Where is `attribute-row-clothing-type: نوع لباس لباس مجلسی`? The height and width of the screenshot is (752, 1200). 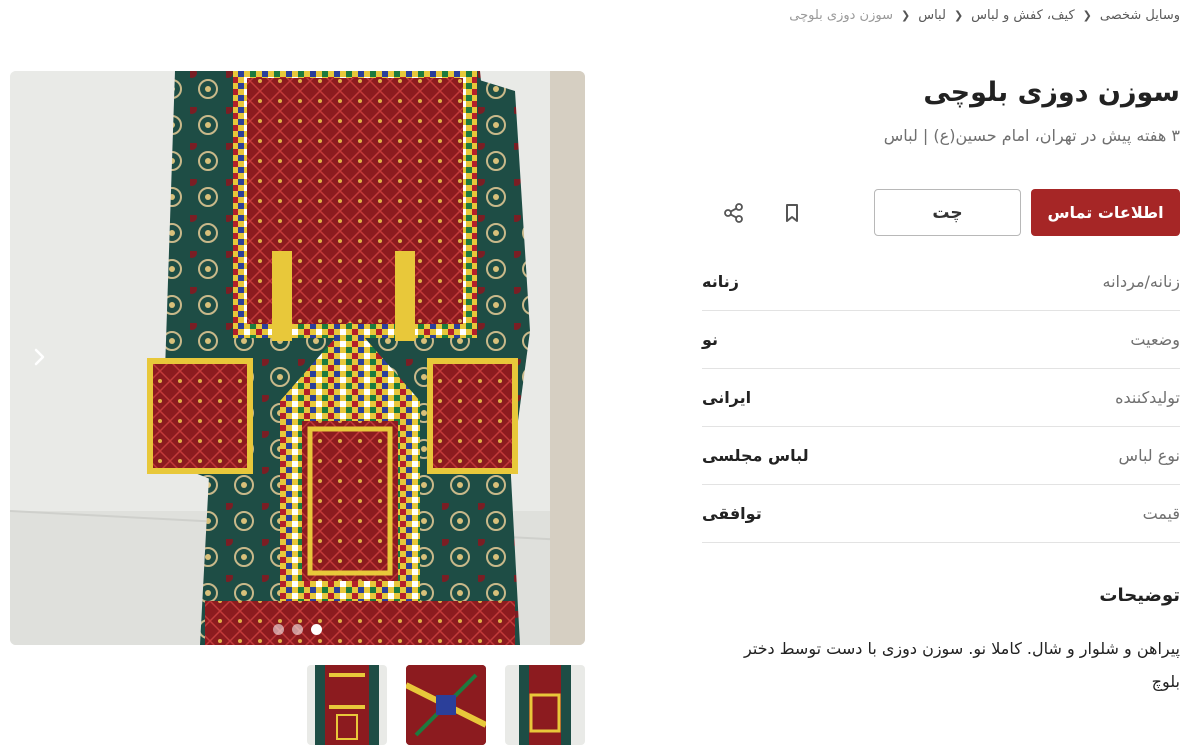
attribute-row-clothing-type: نوع لباس لباس مجلسی is located at coordinates (941, 456).